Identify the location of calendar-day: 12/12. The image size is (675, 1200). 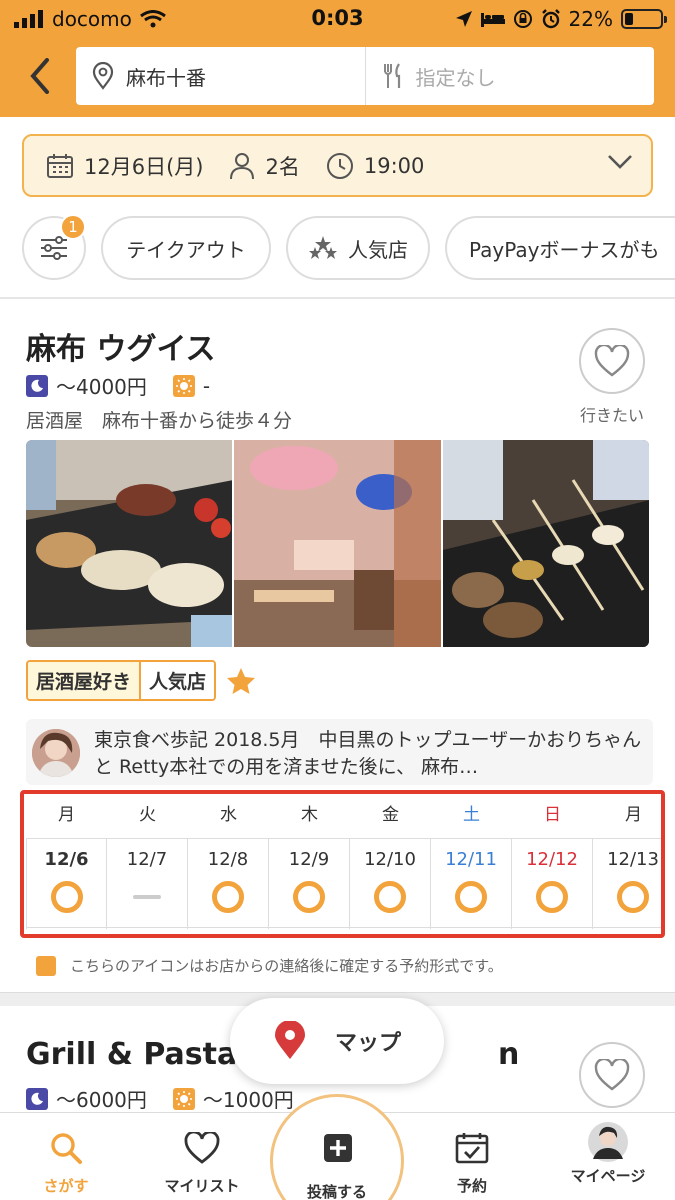
(552, 884).